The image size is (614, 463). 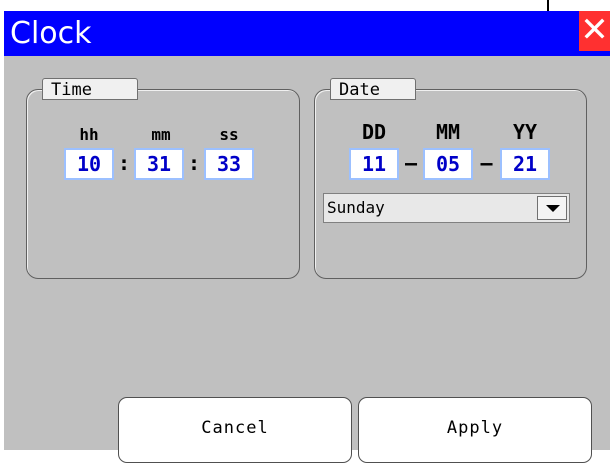 What do you see at coordinates (229, 164) in the screenshot?
I see `seconds-field: 33` at bounding box center [229, 164].